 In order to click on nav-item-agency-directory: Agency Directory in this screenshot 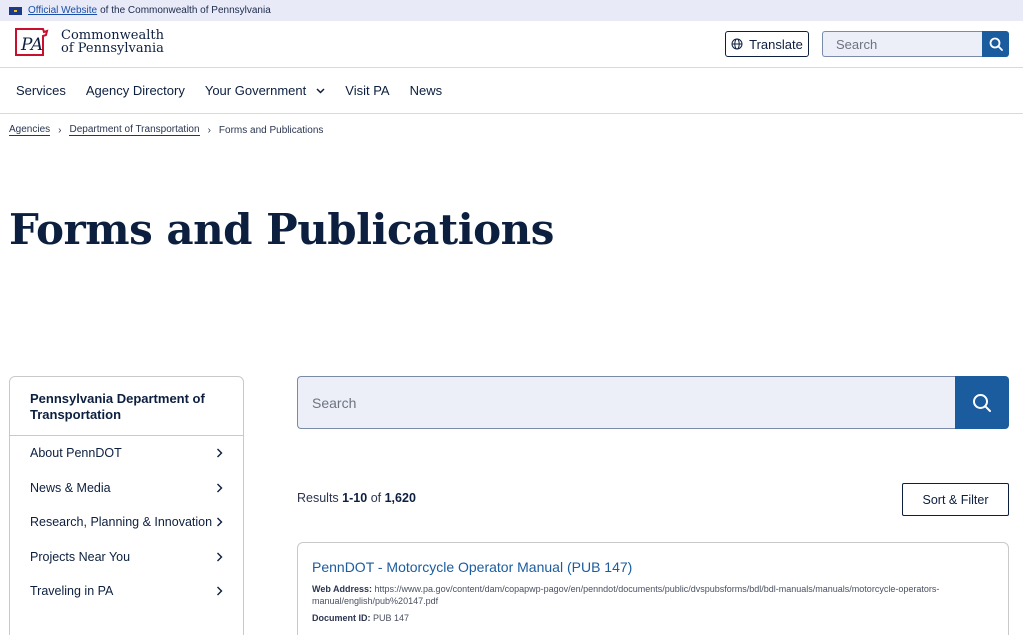, I will do `click(135, 90)`.